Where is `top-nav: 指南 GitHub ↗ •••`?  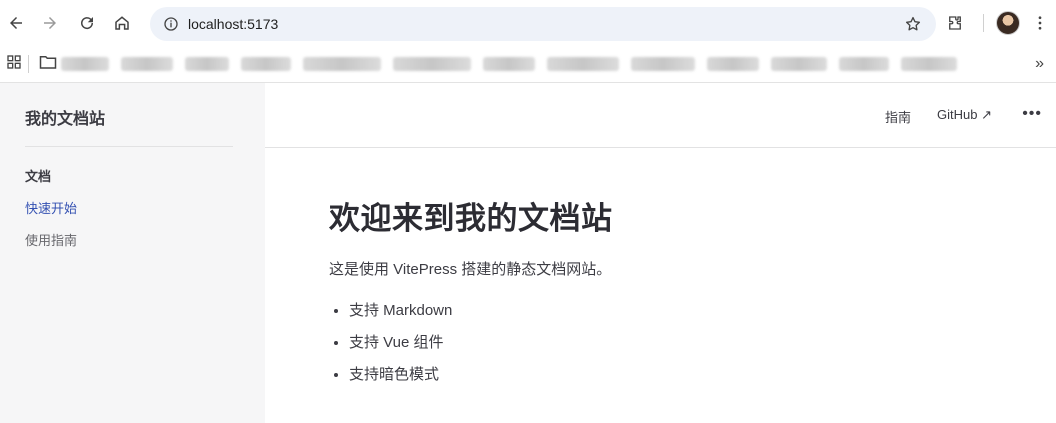 top-nav: 指南 GitHub ↗ ••• is located at coordinates (660, 115).